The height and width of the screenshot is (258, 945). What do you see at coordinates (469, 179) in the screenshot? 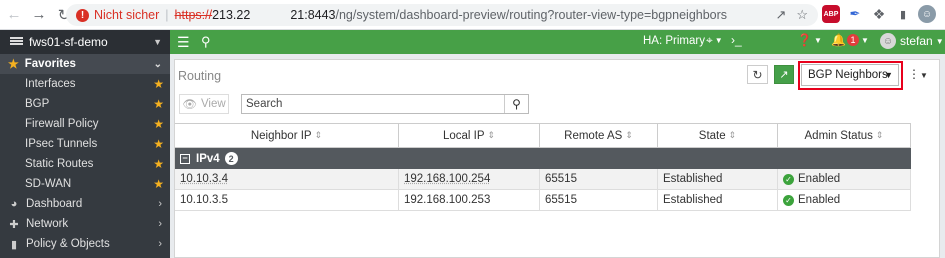
I see `local-ip-cell: 192.168.100.254` at bounding box center [469, 179].